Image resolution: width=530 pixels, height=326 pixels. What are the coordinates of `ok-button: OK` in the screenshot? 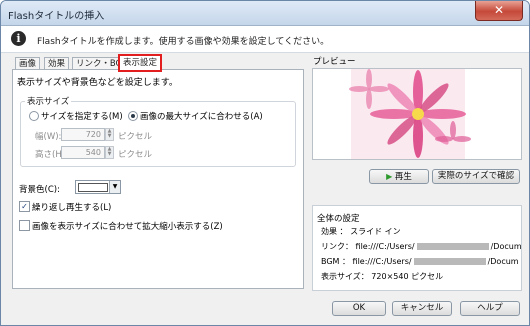 It's located at (359, 308).